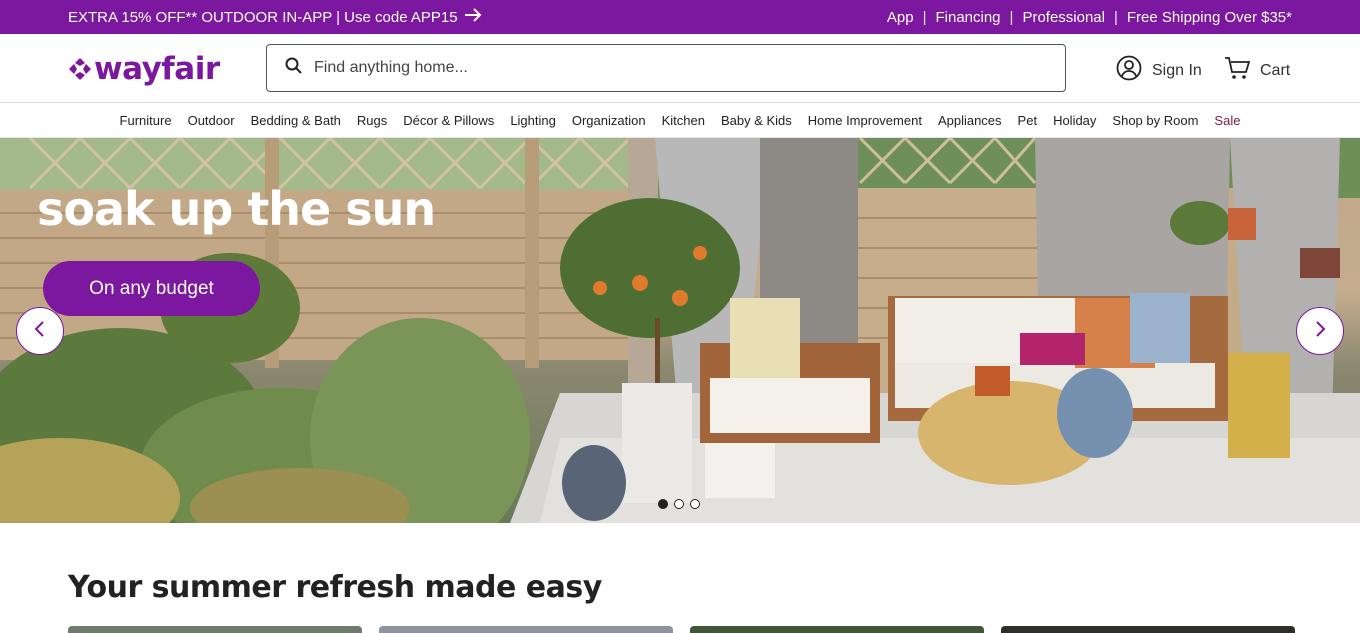  What do you see at coordinates (372, 120) in the screenshot?
I see `nav-item-rugs: Rugs` at bounding box center [372, 120].